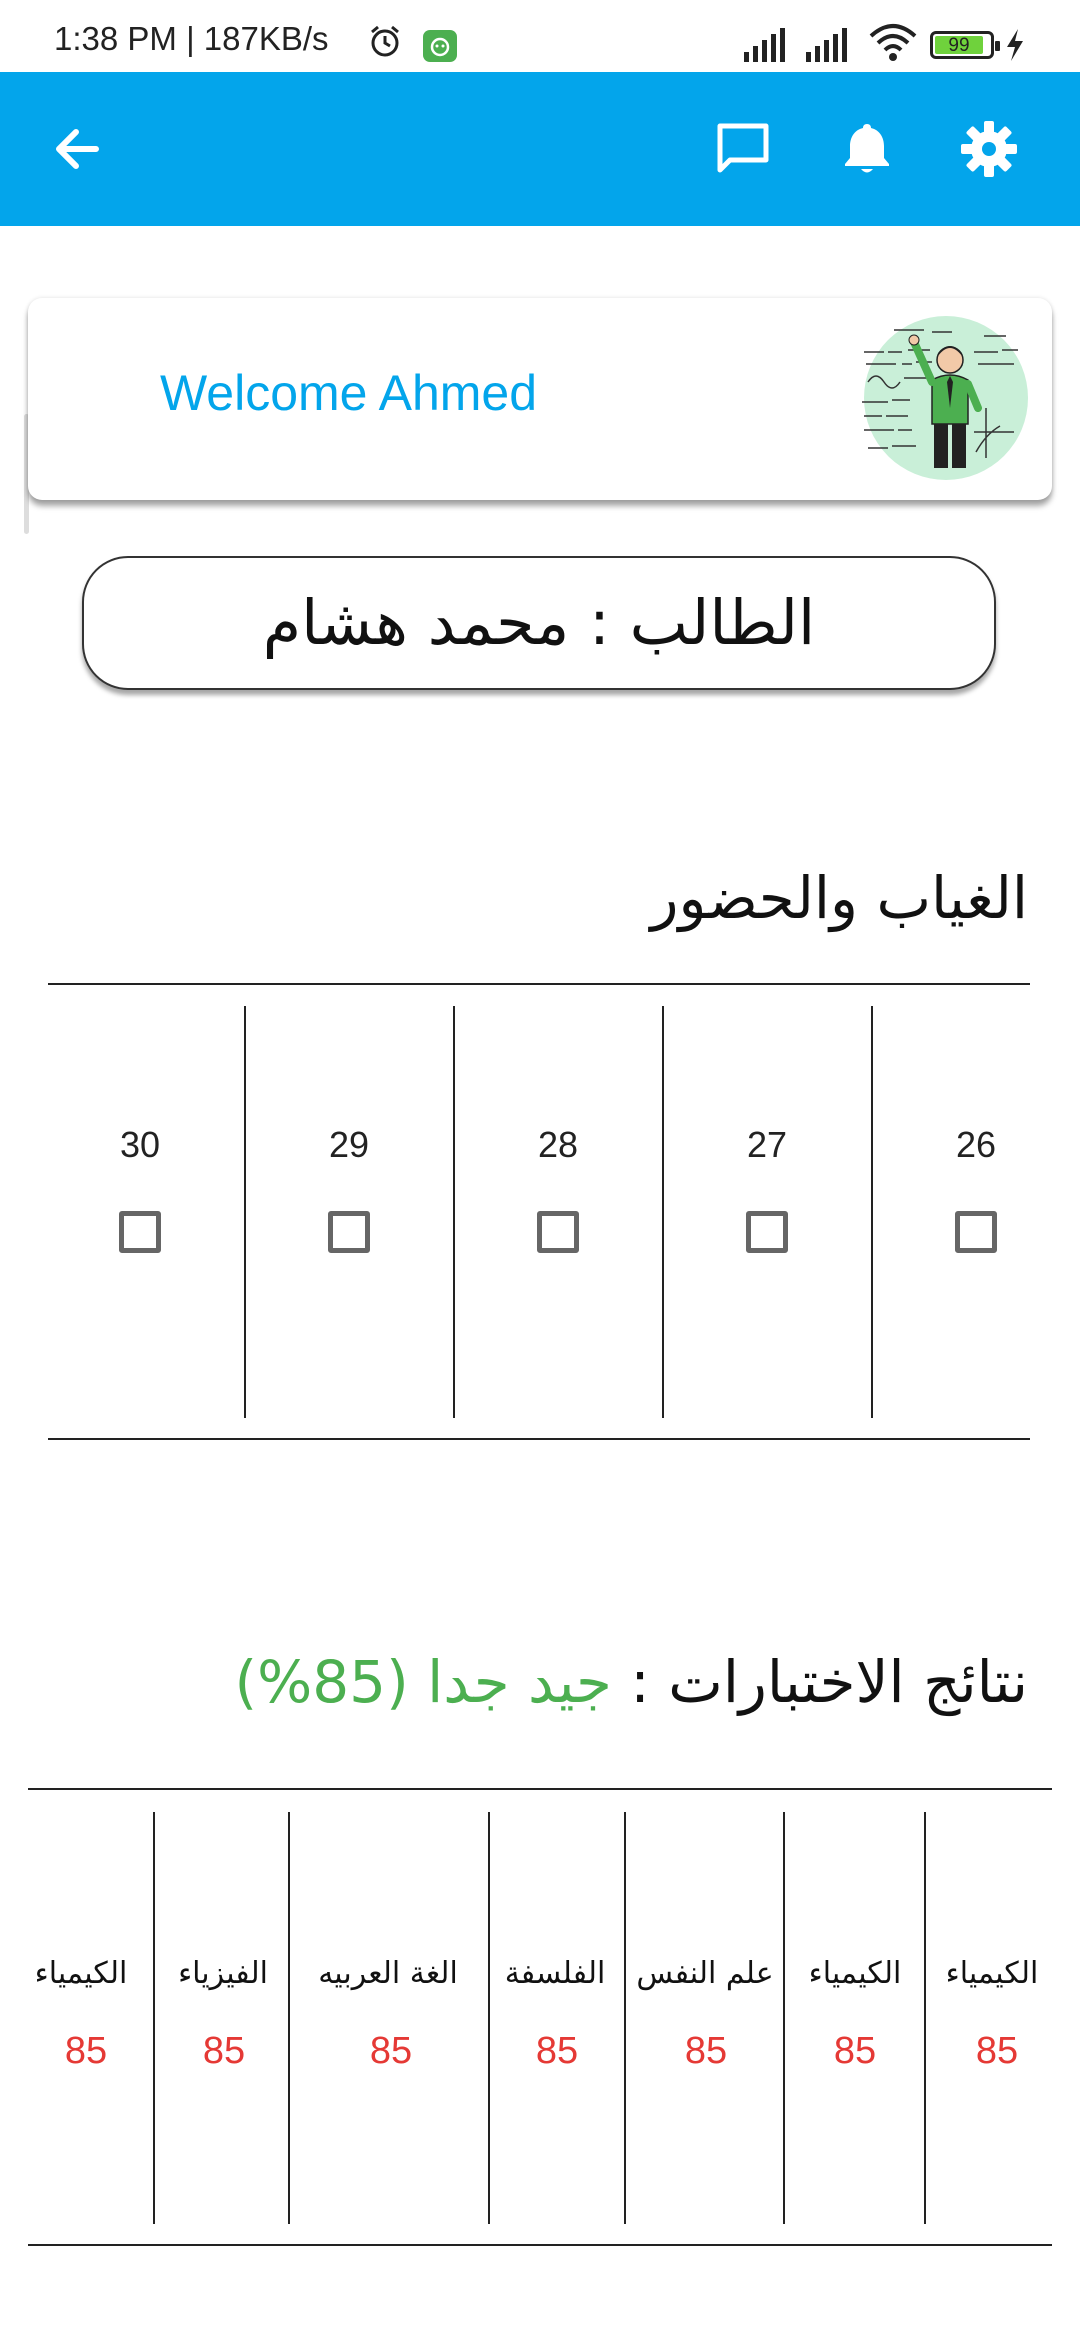 The width and height of the screenshot is (1080, 2340). What do you see at coordinates (893, 42) in the screenshot?
I see `wifi-icon` at bounding box center [893, 42].